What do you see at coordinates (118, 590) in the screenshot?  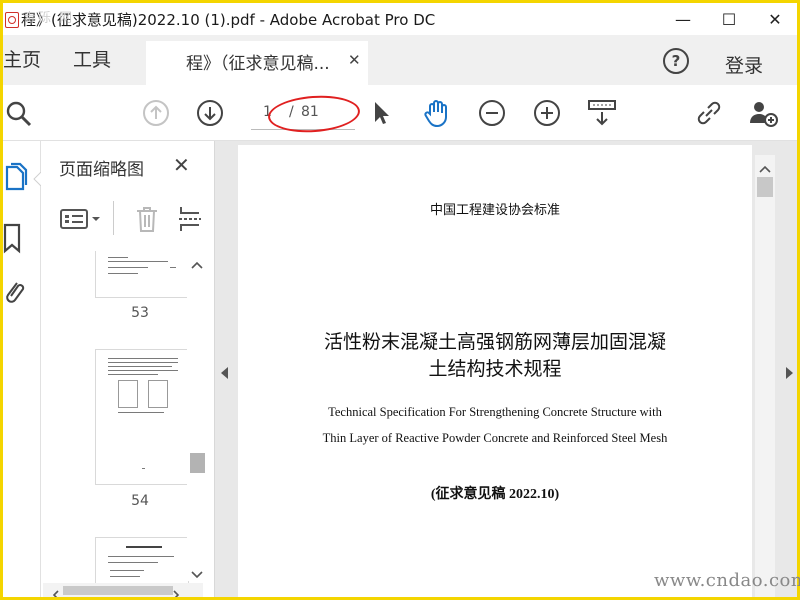 I see `horizontal-scroll-thumb` at bounding box center [118, 590].